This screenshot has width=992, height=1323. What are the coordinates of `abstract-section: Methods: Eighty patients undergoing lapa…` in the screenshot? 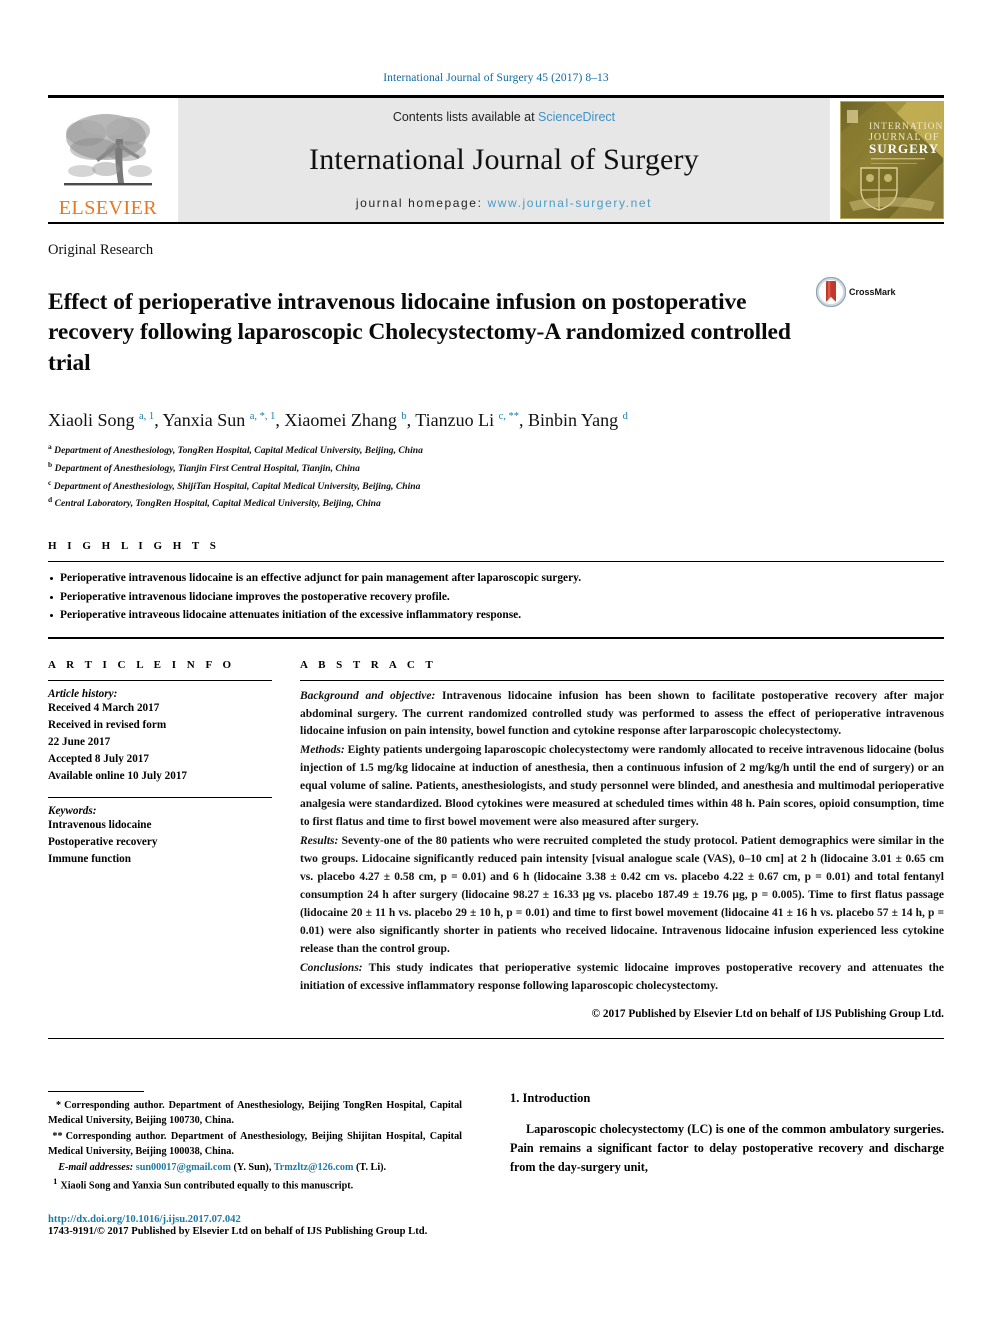 It's located at (622, 787).